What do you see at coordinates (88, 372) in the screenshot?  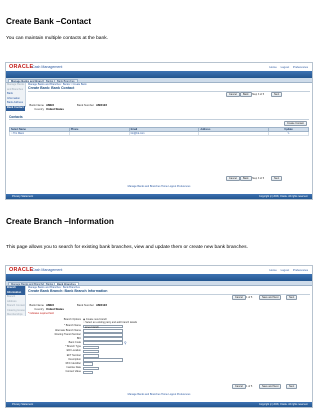 I see `context-value-select` at bounding box center [88, 372].